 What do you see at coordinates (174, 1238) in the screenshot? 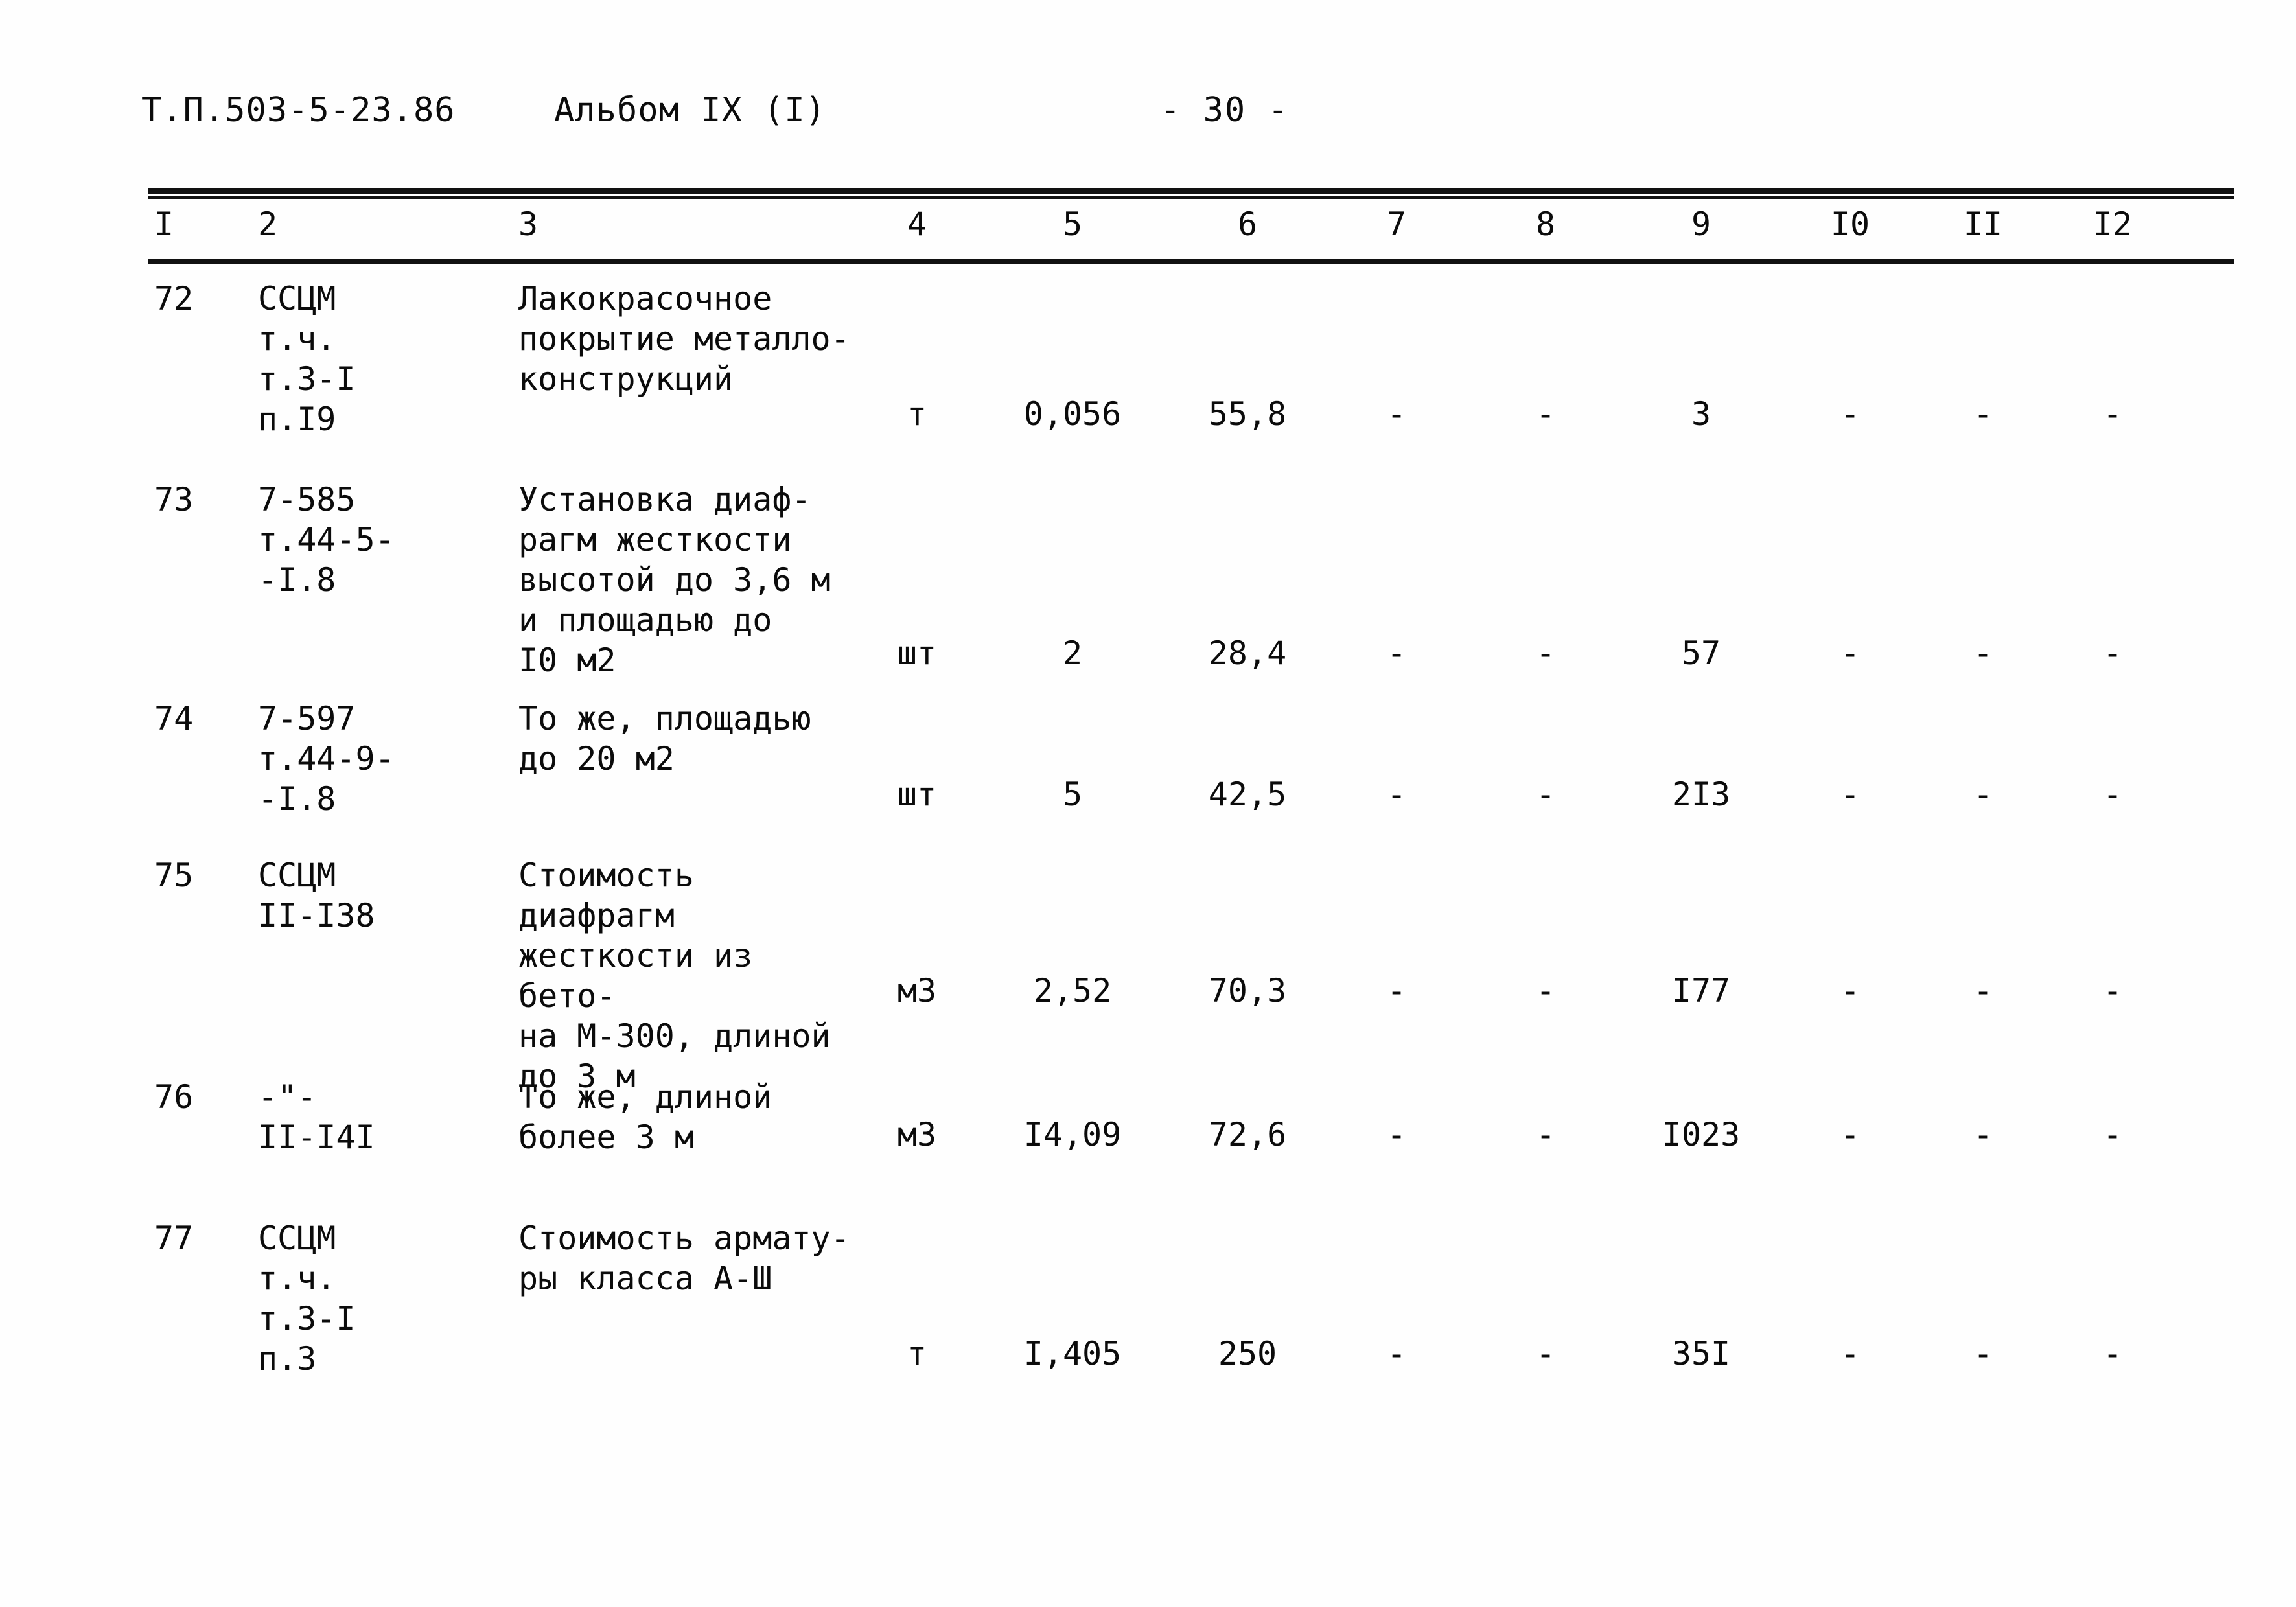
I see `row-number: 77` at bounding box center [174, 1238].